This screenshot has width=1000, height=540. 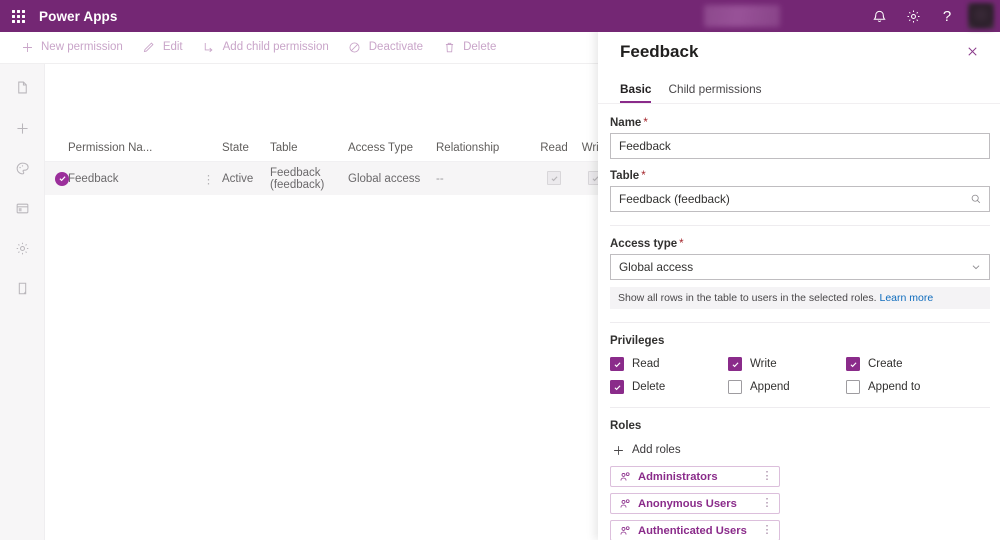 What do you see at coordinates (164, 48) in the screenshot?
I see `edit-button: Edit` at bounding box center [164, 48].